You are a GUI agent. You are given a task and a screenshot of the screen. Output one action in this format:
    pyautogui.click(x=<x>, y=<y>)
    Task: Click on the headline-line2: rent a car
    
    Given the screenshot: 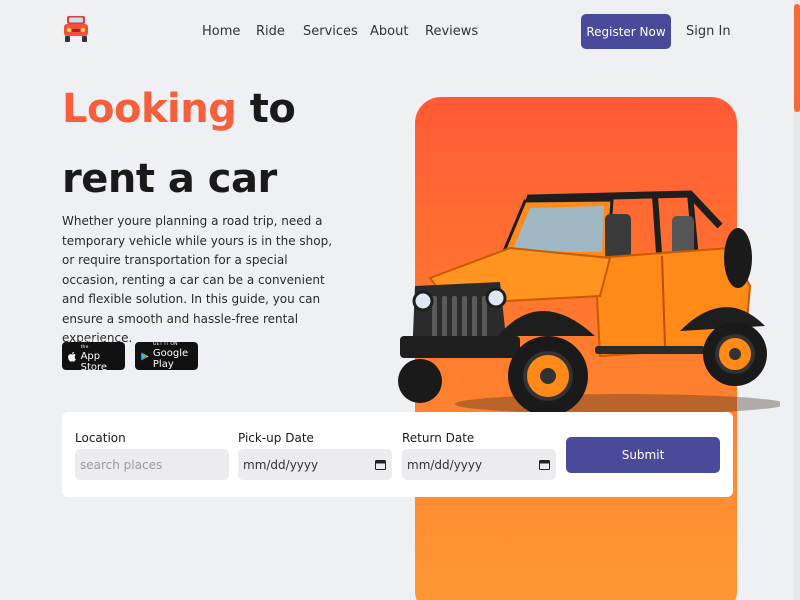 What is the action you would take?
    pyautogui.click(x=169, y=179)
    